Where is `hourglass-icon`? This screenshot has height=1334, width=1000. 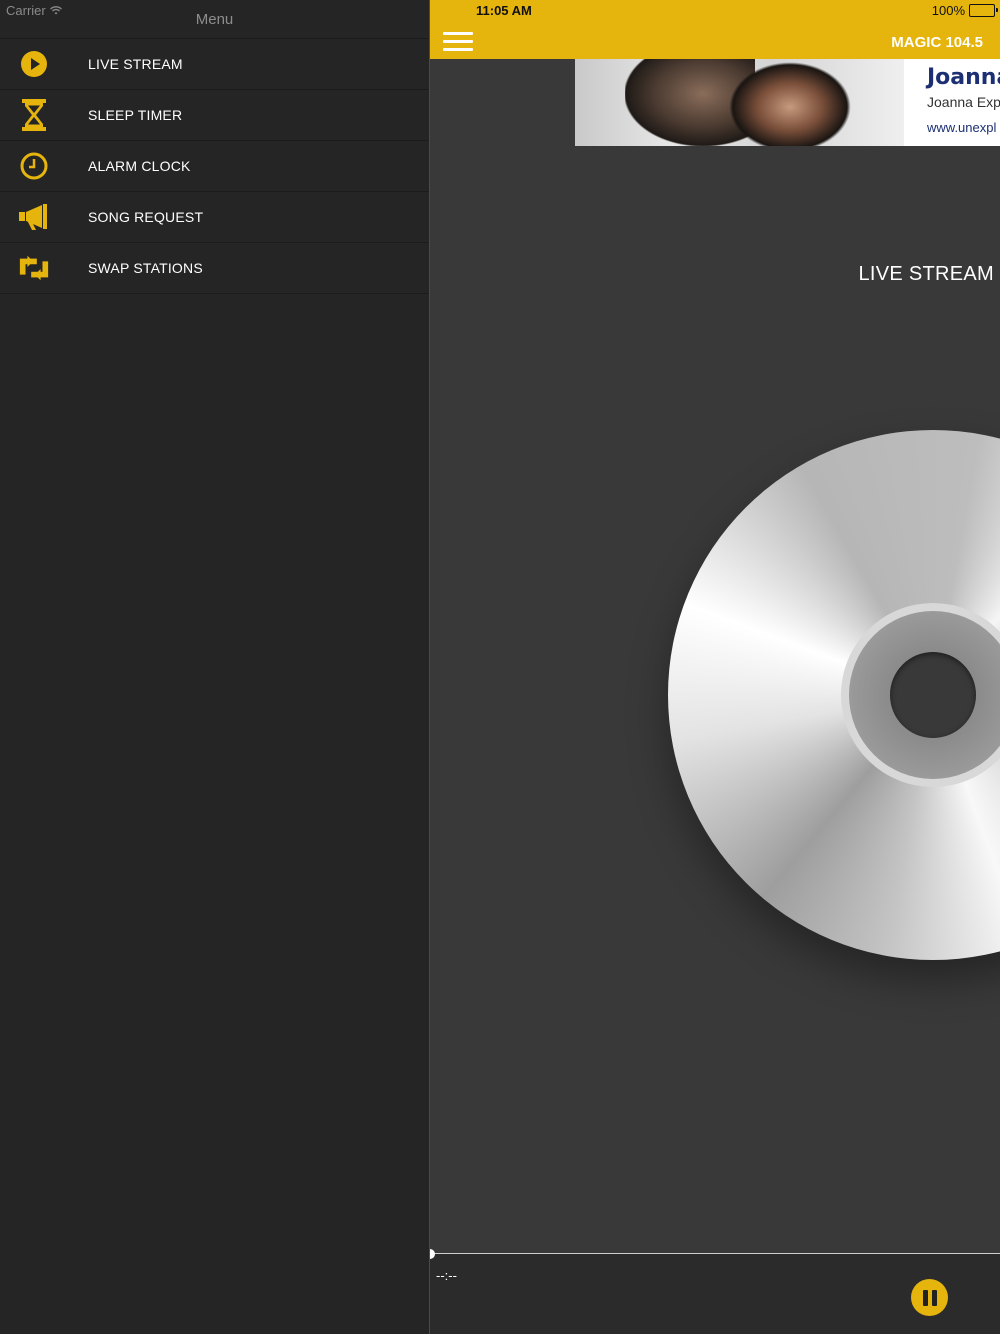 hourglass-icon is located at coordinates (34, 115).